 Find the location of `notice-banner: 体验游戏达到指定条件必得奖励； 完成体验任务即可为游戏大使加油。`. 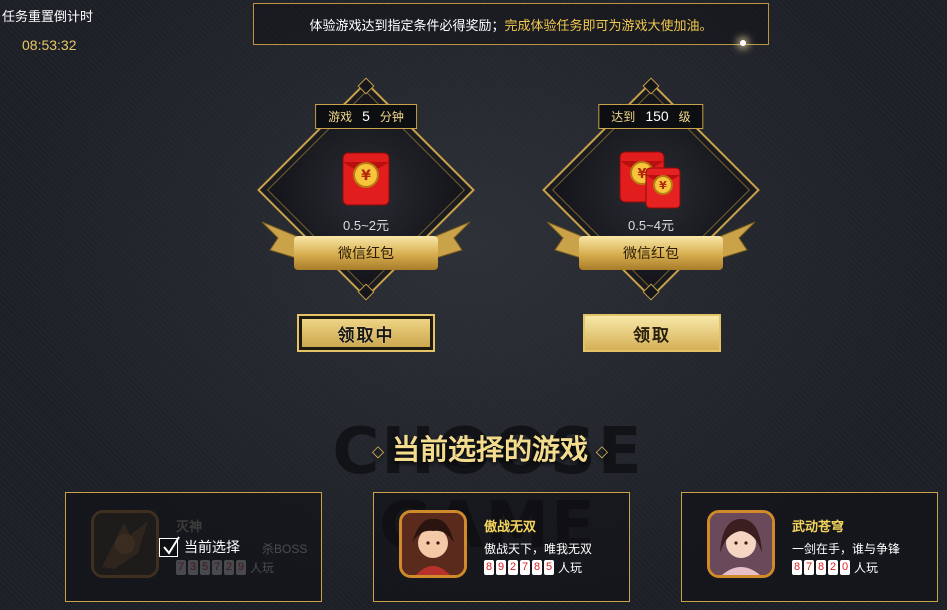

notice-banner: 体验游戏达到指定条件必得奖励； 完成体验任务即可为游戏大使加油。 is located at coordinates (511, 24).